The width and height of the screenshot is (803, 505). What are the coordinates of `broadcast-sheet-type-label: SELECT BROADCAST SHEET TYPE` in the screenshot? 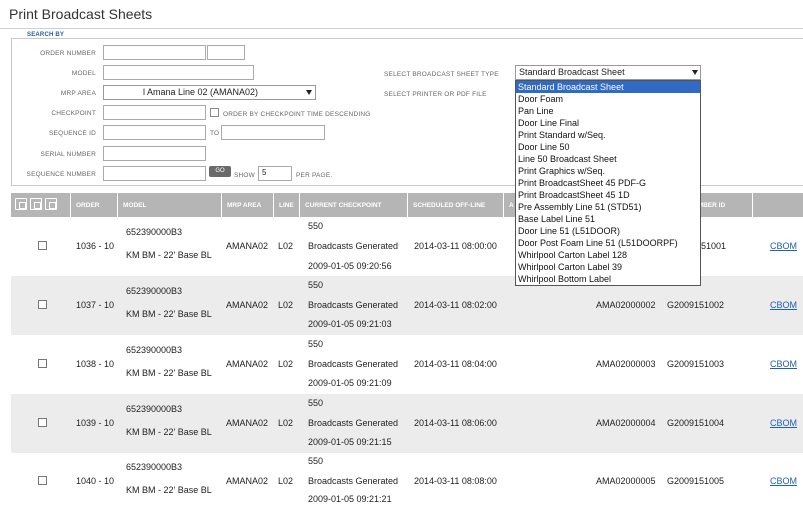 It's located at (441, 74).